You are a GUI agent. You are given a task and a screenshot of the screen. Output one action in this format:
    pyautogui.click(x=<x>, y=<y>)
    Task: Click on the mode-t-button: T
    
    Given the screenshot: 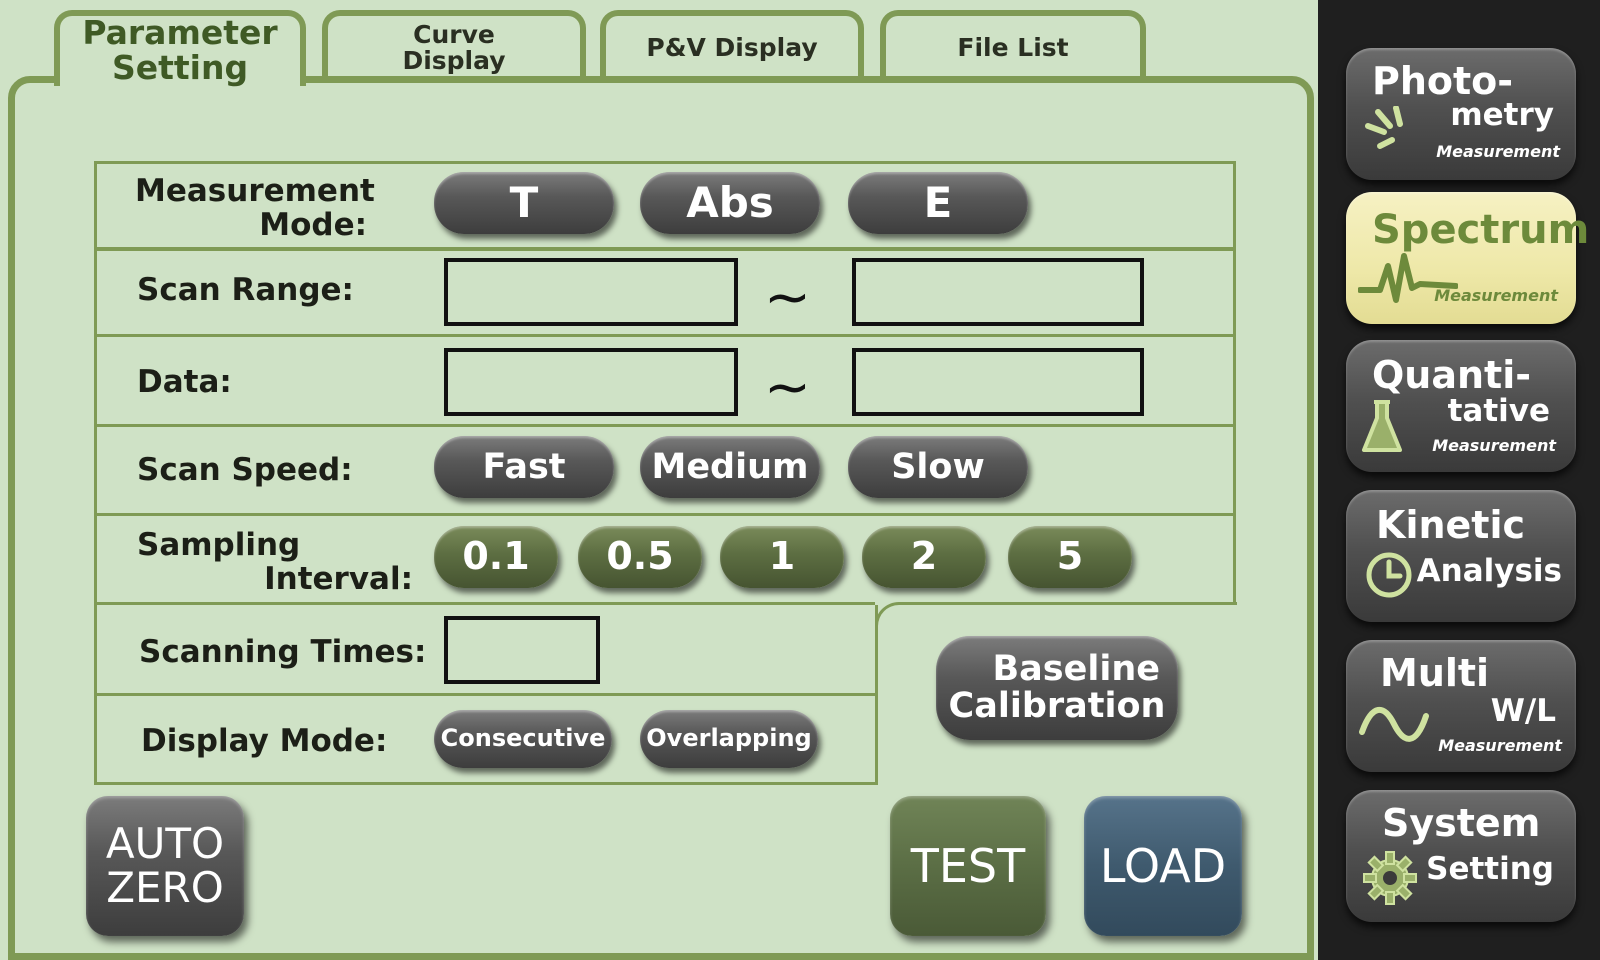 What is the action you would take?
    pyautogui.click(x=524, y=203)
    